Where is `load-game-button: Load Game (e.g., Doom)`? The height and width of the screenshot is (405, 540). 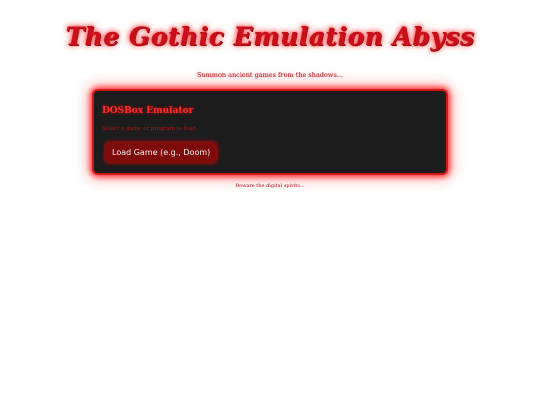
load-game-button: Load Game (e.g., Doom) is located at coordinates (161, 152).